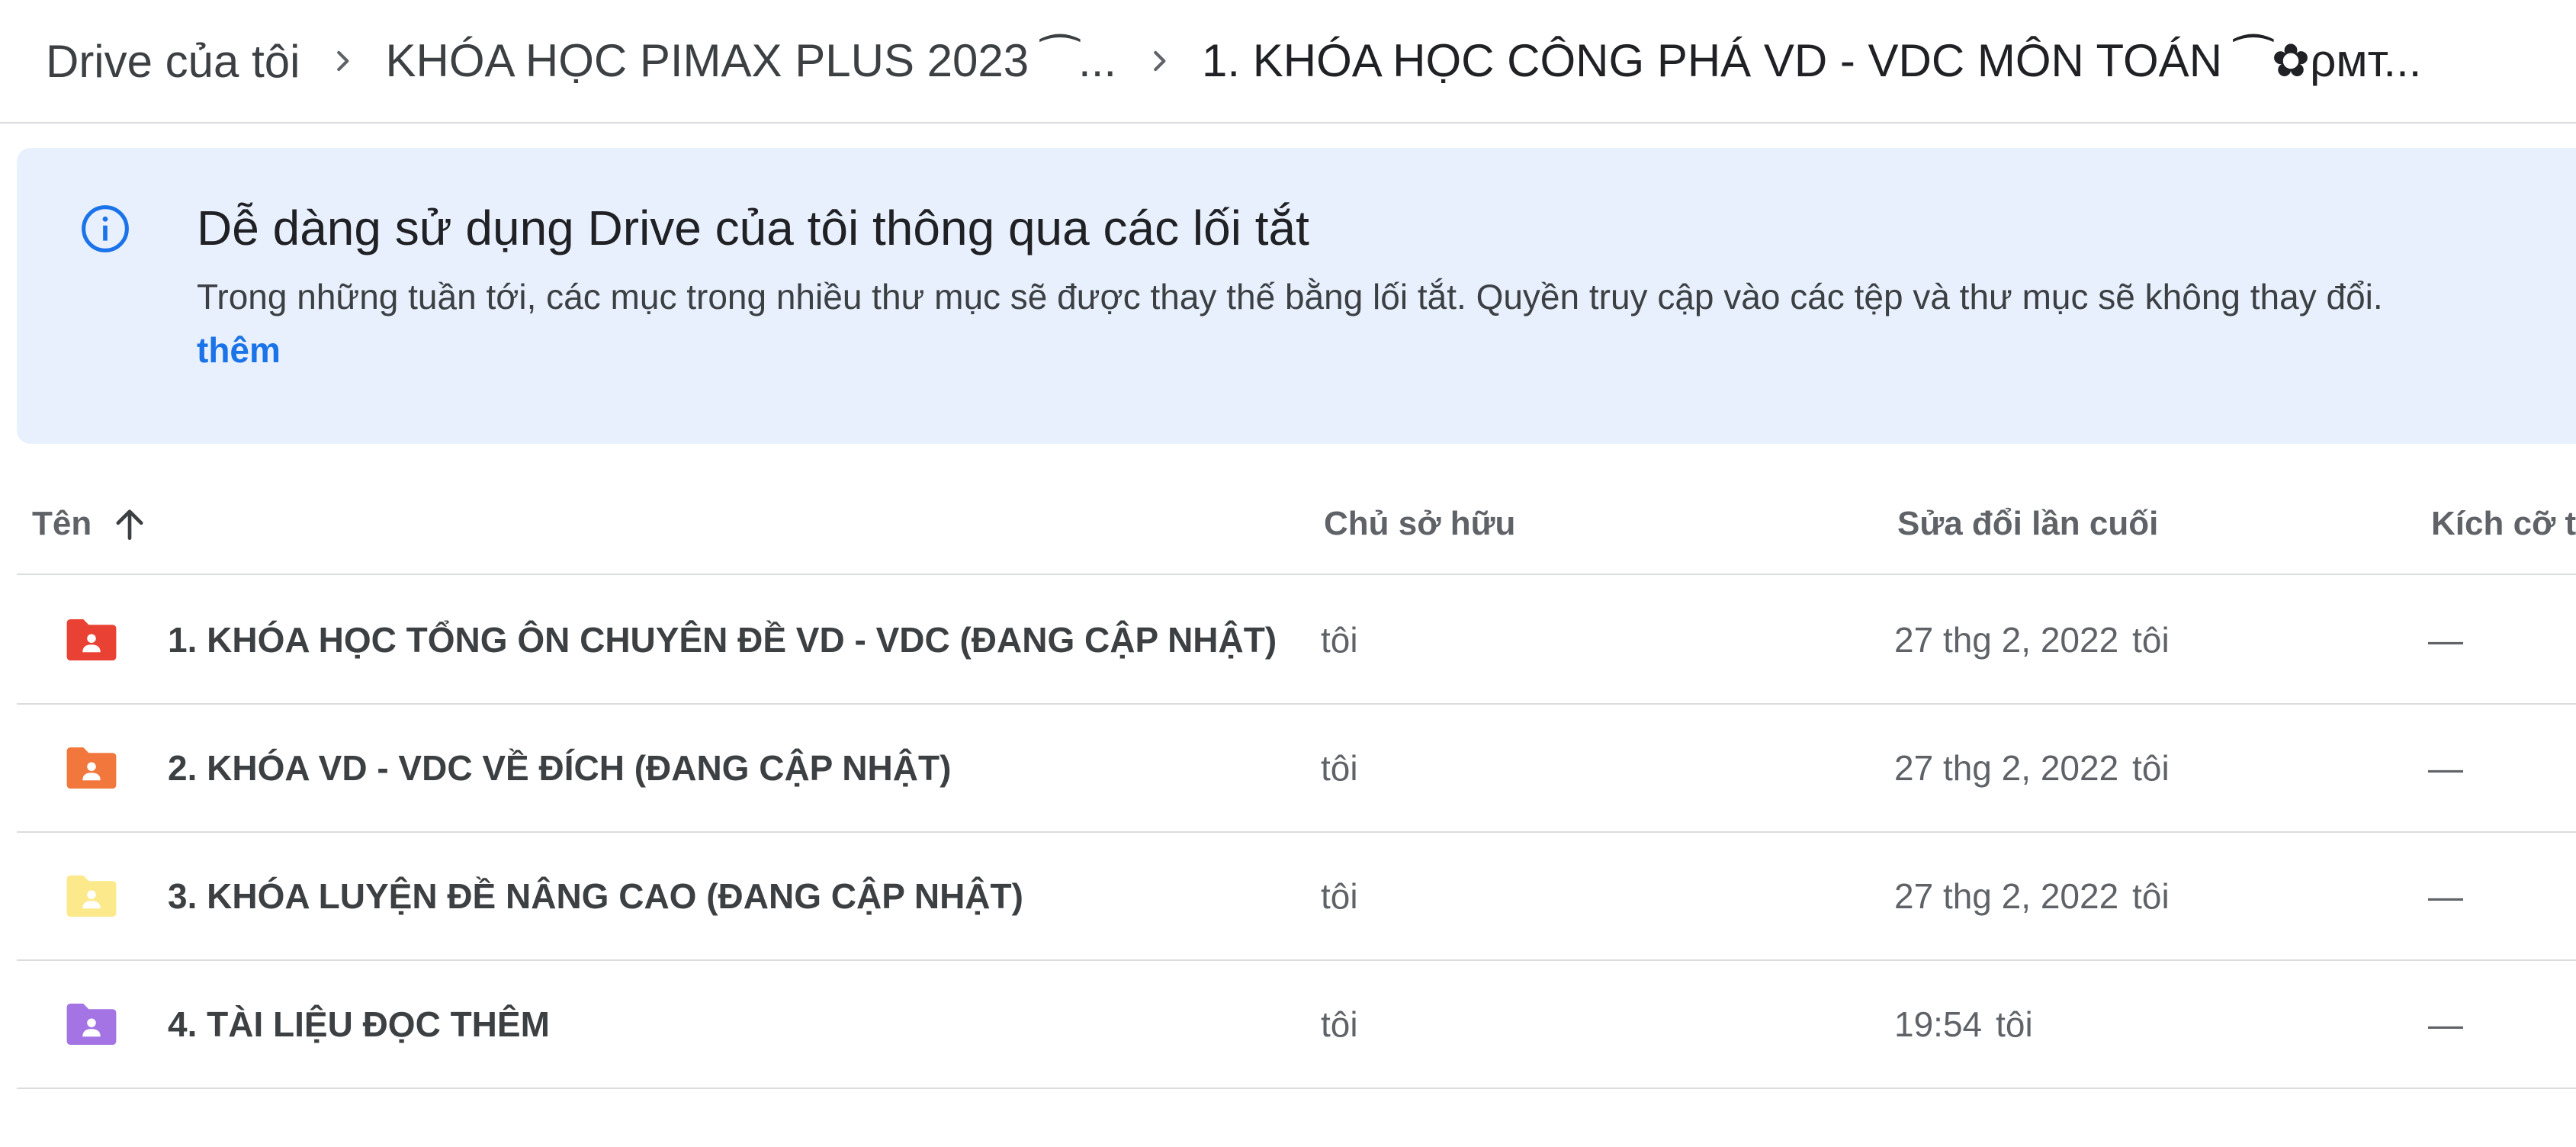 Image resolution: width=2576 pixels, height=1147 pixels. I want to click on file-name: 4. TÀI LIỆU ĐỌC THÊM, so click(359, 1024).